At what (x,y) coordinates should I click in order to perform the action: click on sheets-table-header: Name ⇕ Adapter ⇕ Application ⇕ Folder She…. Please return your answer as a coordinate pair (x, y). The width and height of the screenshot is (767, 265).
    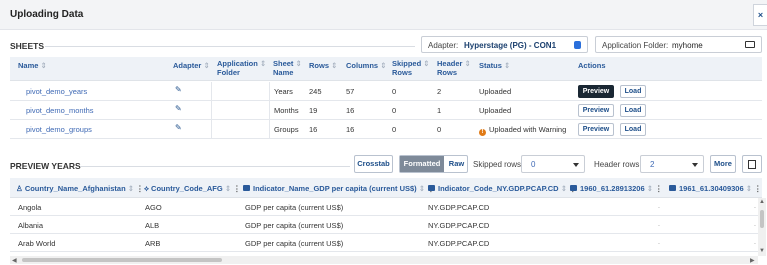
    Looking at the image, I should click on (386, 69).